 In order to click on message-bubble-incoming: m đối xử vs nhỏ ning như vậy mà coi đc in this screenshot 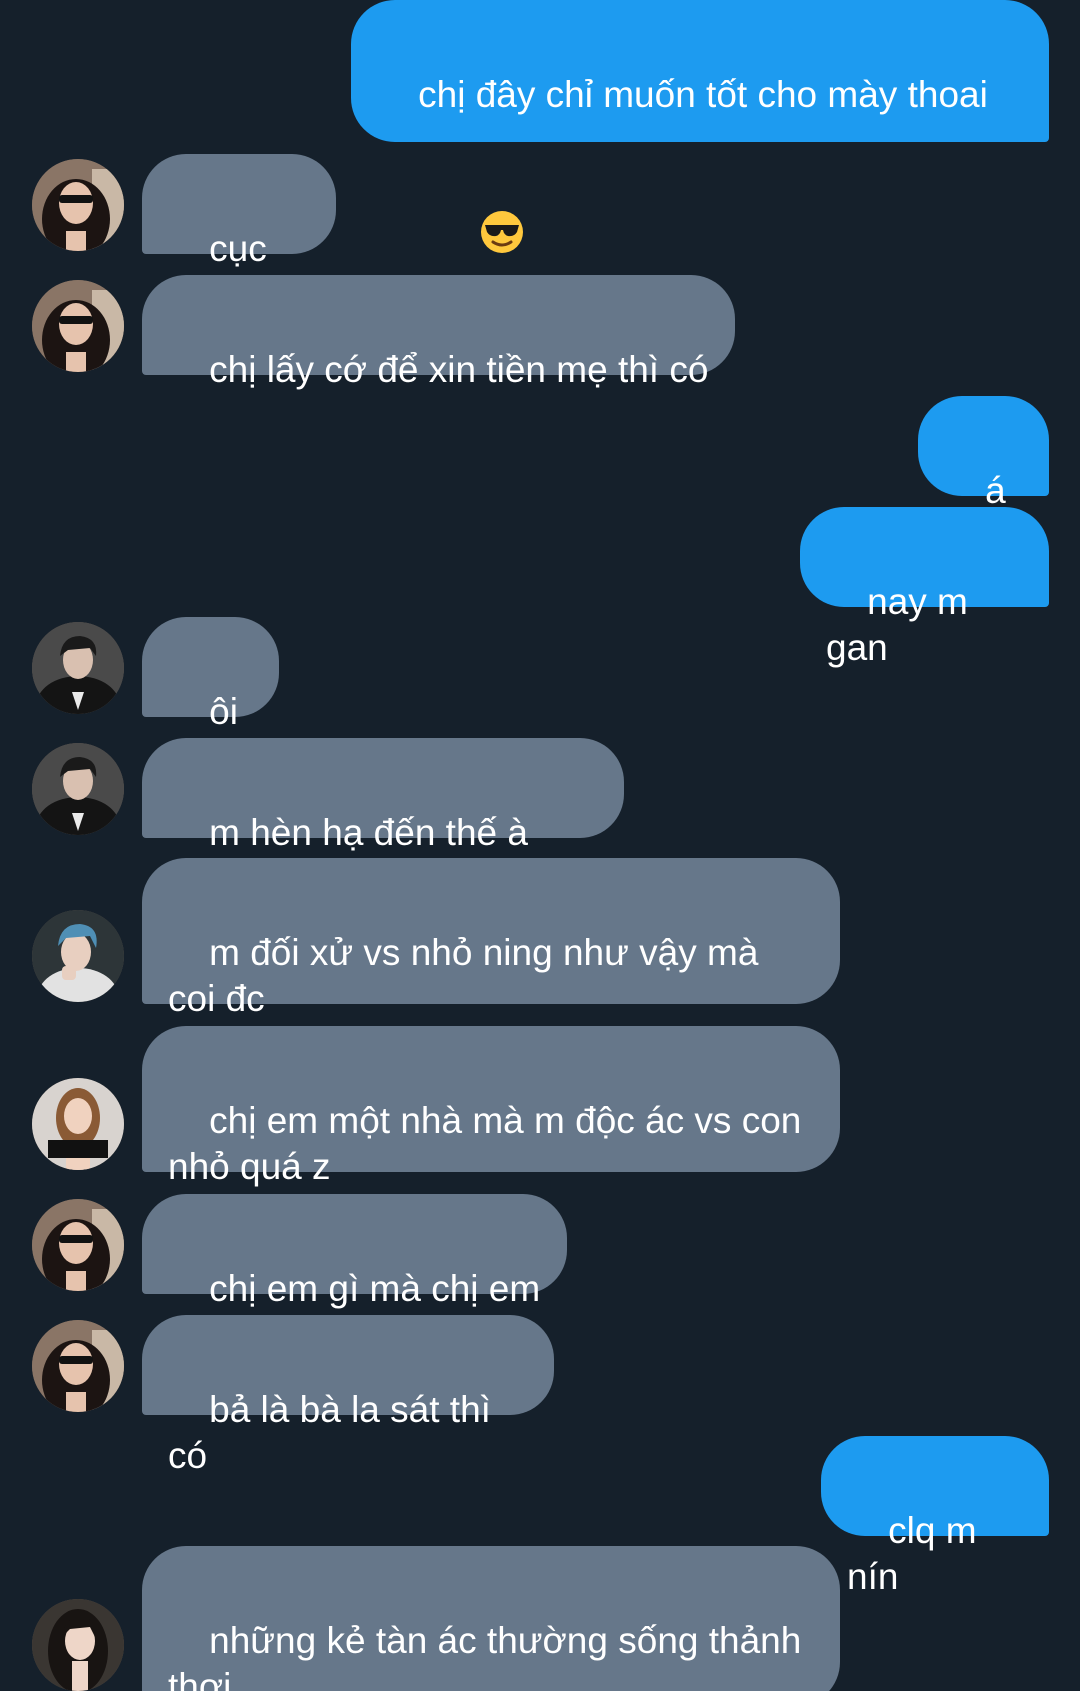, I will do `click(491, 938)`.